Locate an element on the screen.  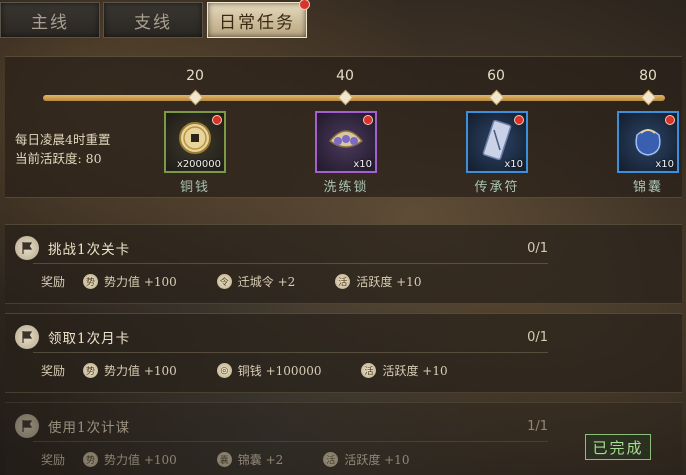
reward-chest-60: x10 传承符 is located at coordinates (497, 153).